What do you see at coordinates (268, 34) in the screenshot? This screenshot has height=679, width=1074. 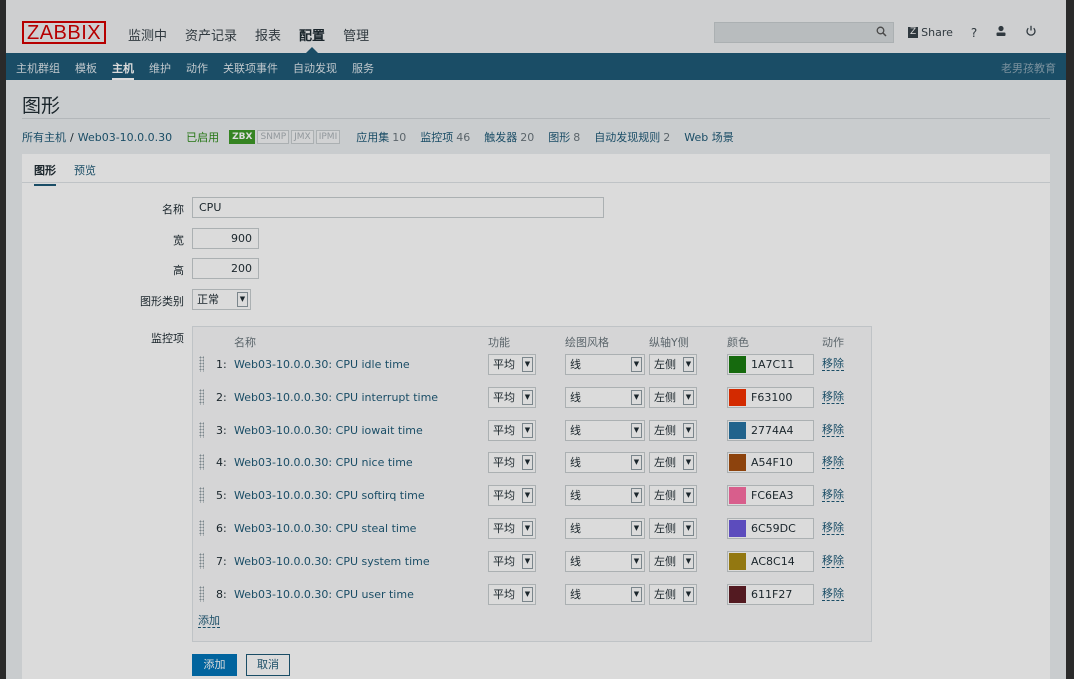 I see `menu-reports: 报表` at bounding box center [268, 34].